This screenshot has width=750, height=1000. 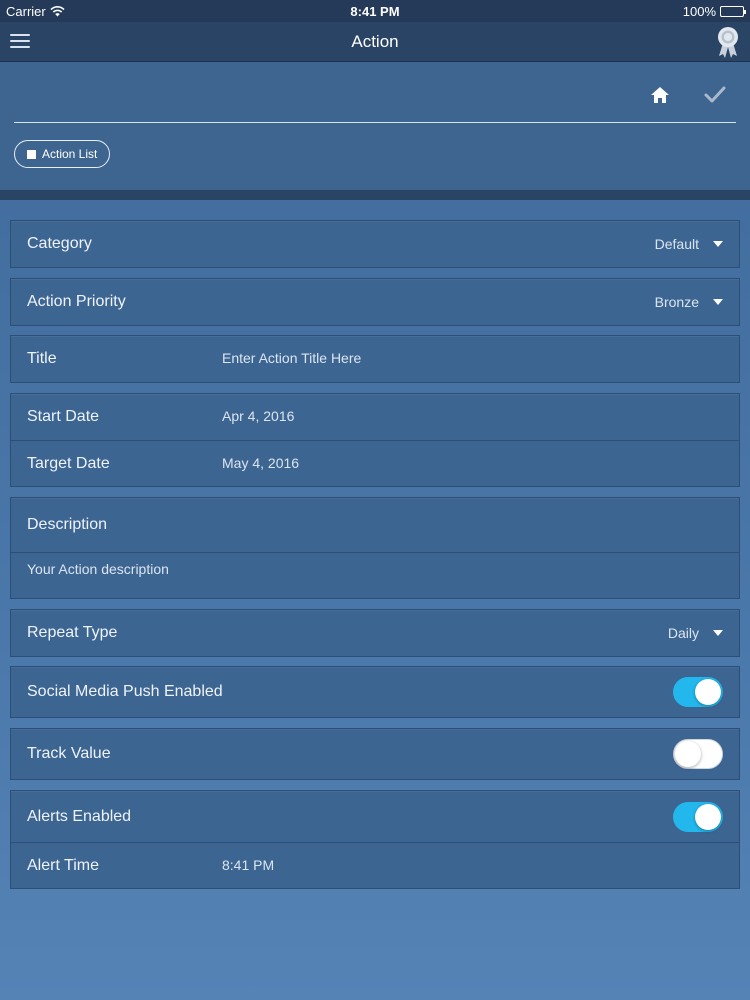 I want to click on award-icon, so click(x=728, y=42).